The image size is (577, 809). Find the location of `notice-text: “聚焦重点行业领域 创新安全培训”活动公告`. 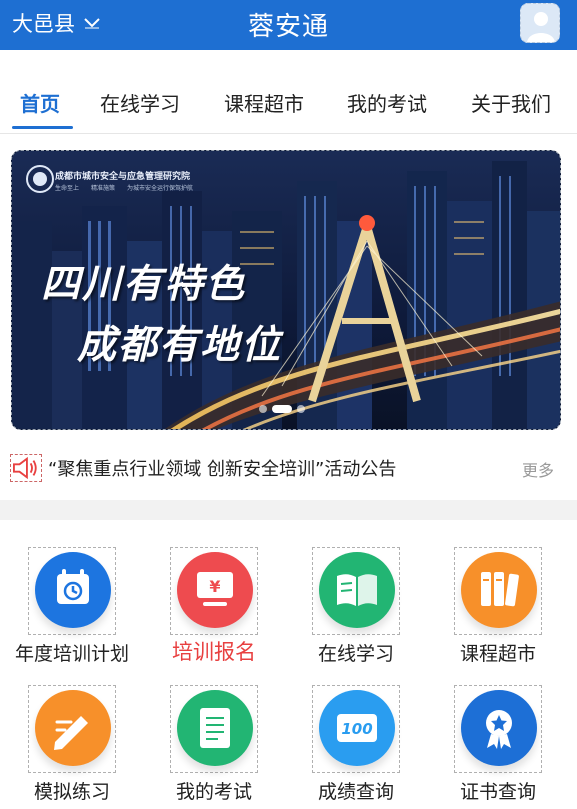

notice-text: “聚焦重点行业领域 创新安全培训”活动公告 is located at coordinates (222, 468).